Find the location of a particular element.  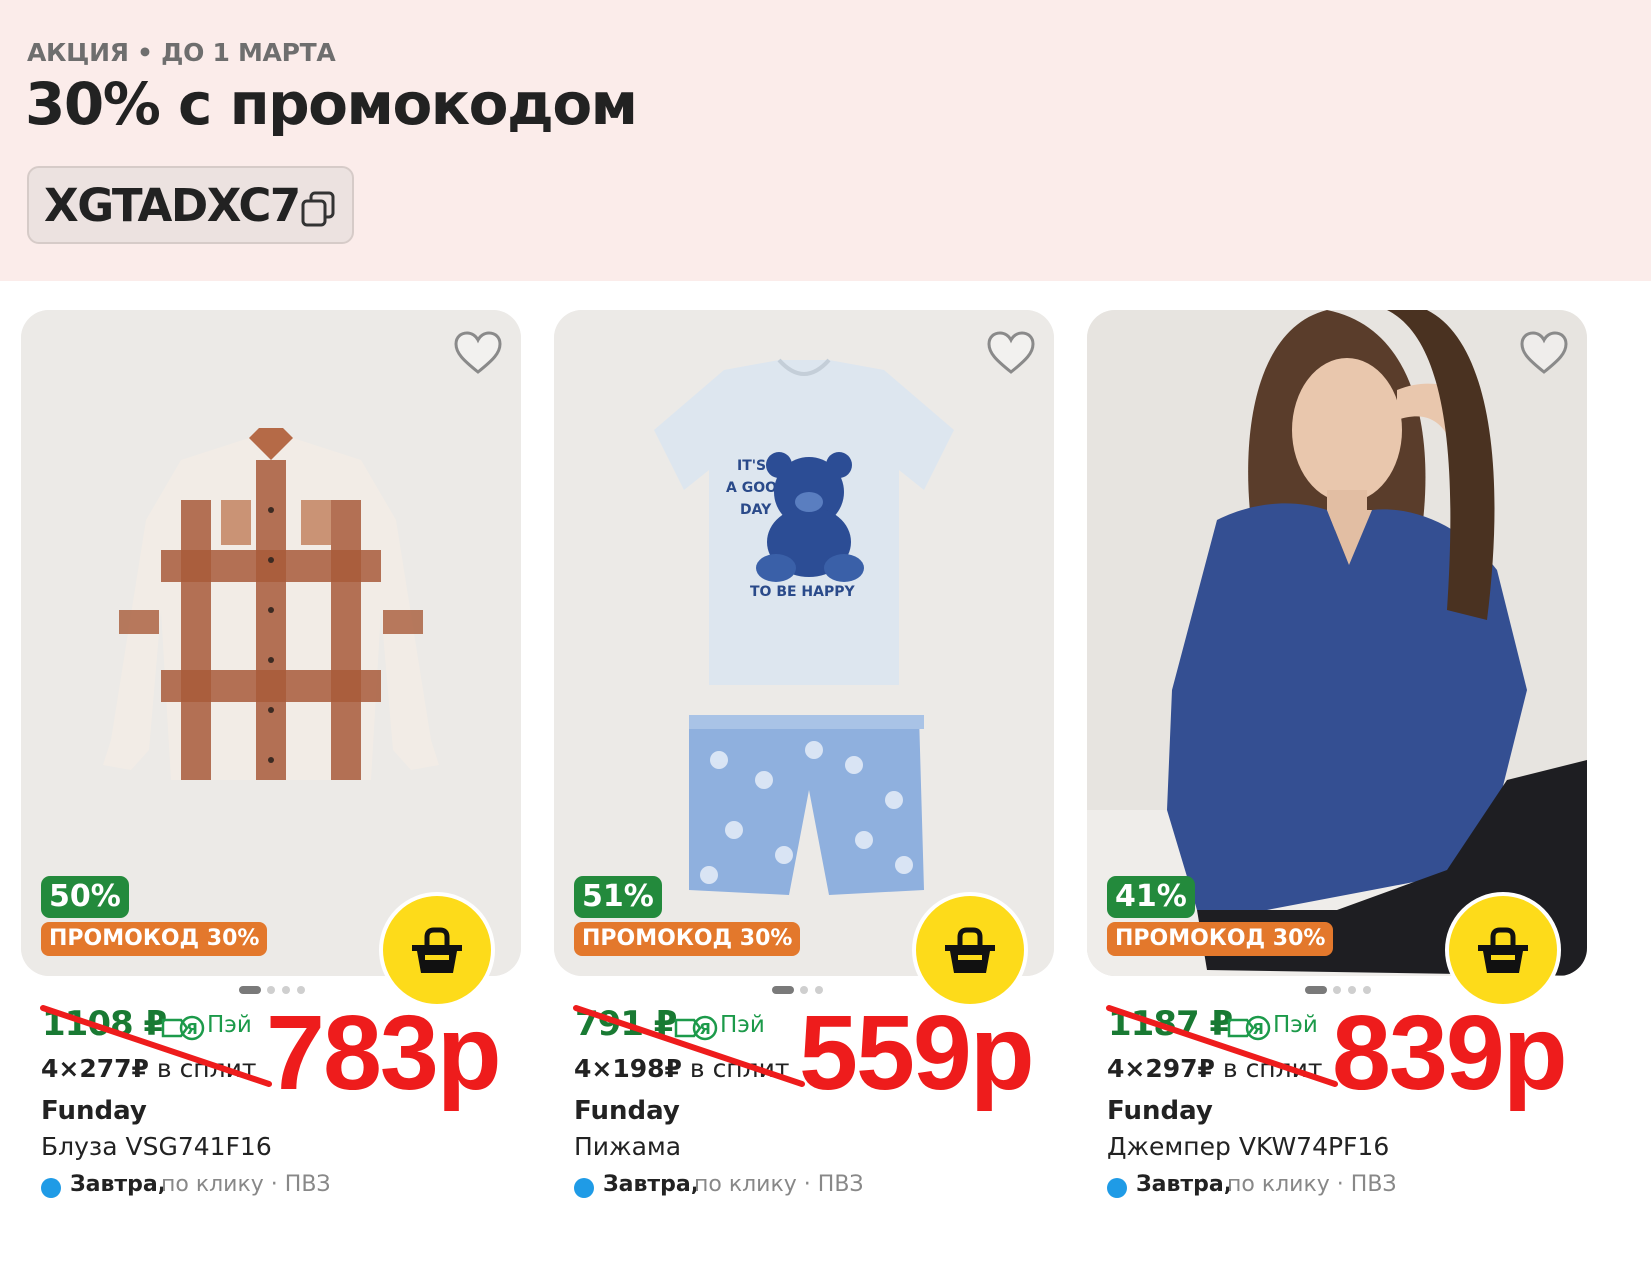

copy-icon is located at coordinates (318, 209).